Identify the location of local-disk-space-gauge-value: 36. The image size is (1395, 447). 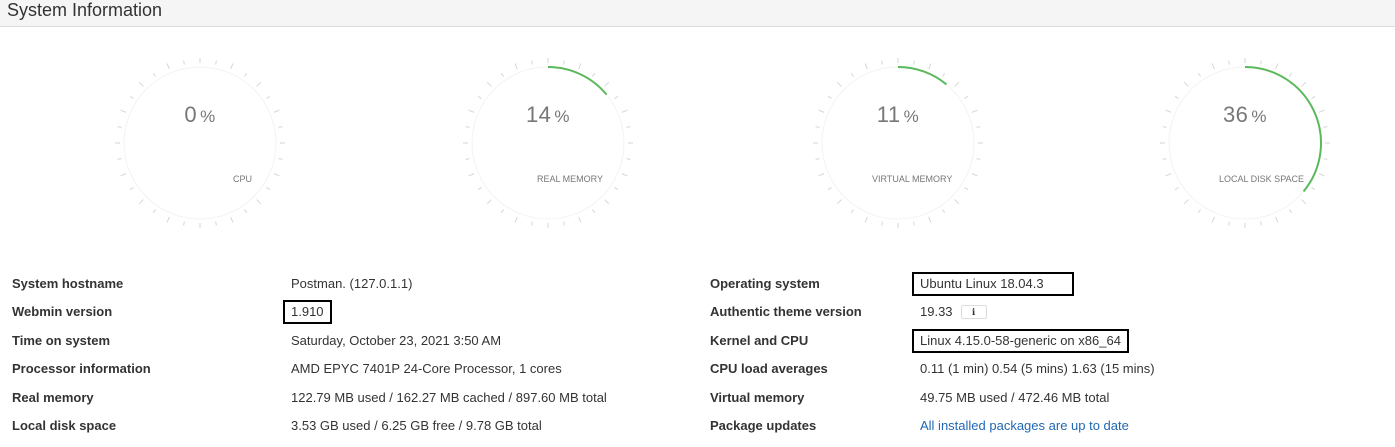
(1235, 114).